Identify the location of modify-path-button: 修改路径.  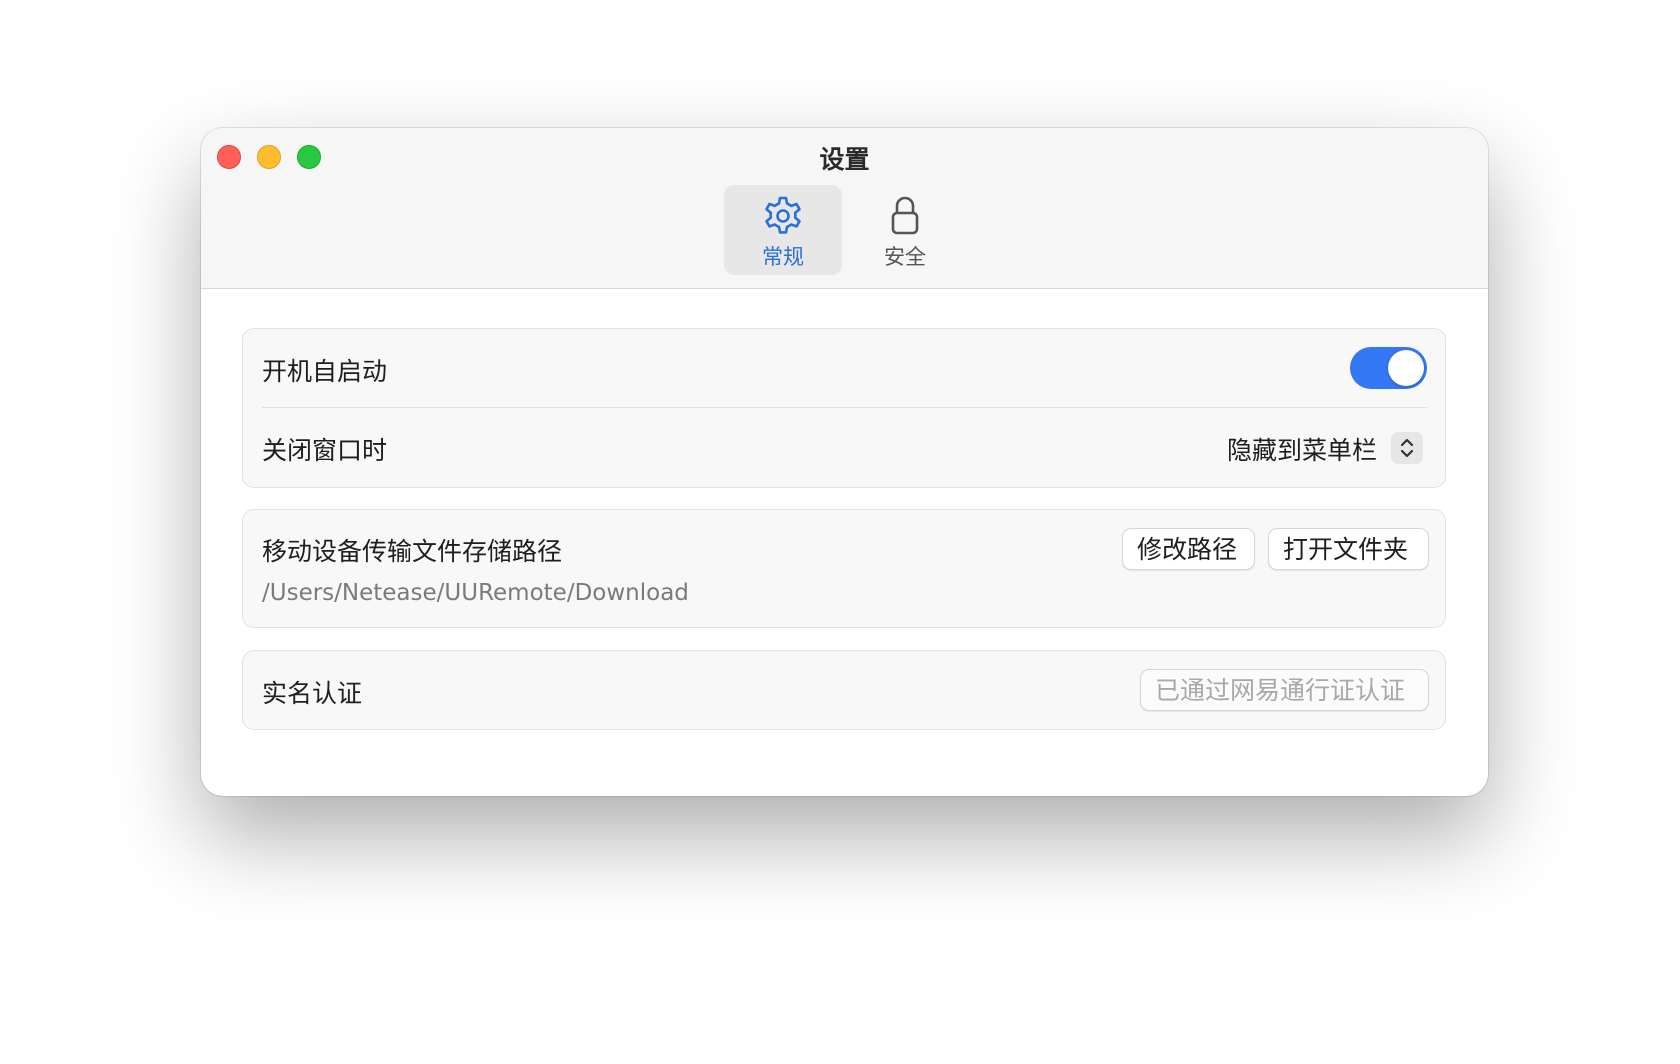
(1188, 549).